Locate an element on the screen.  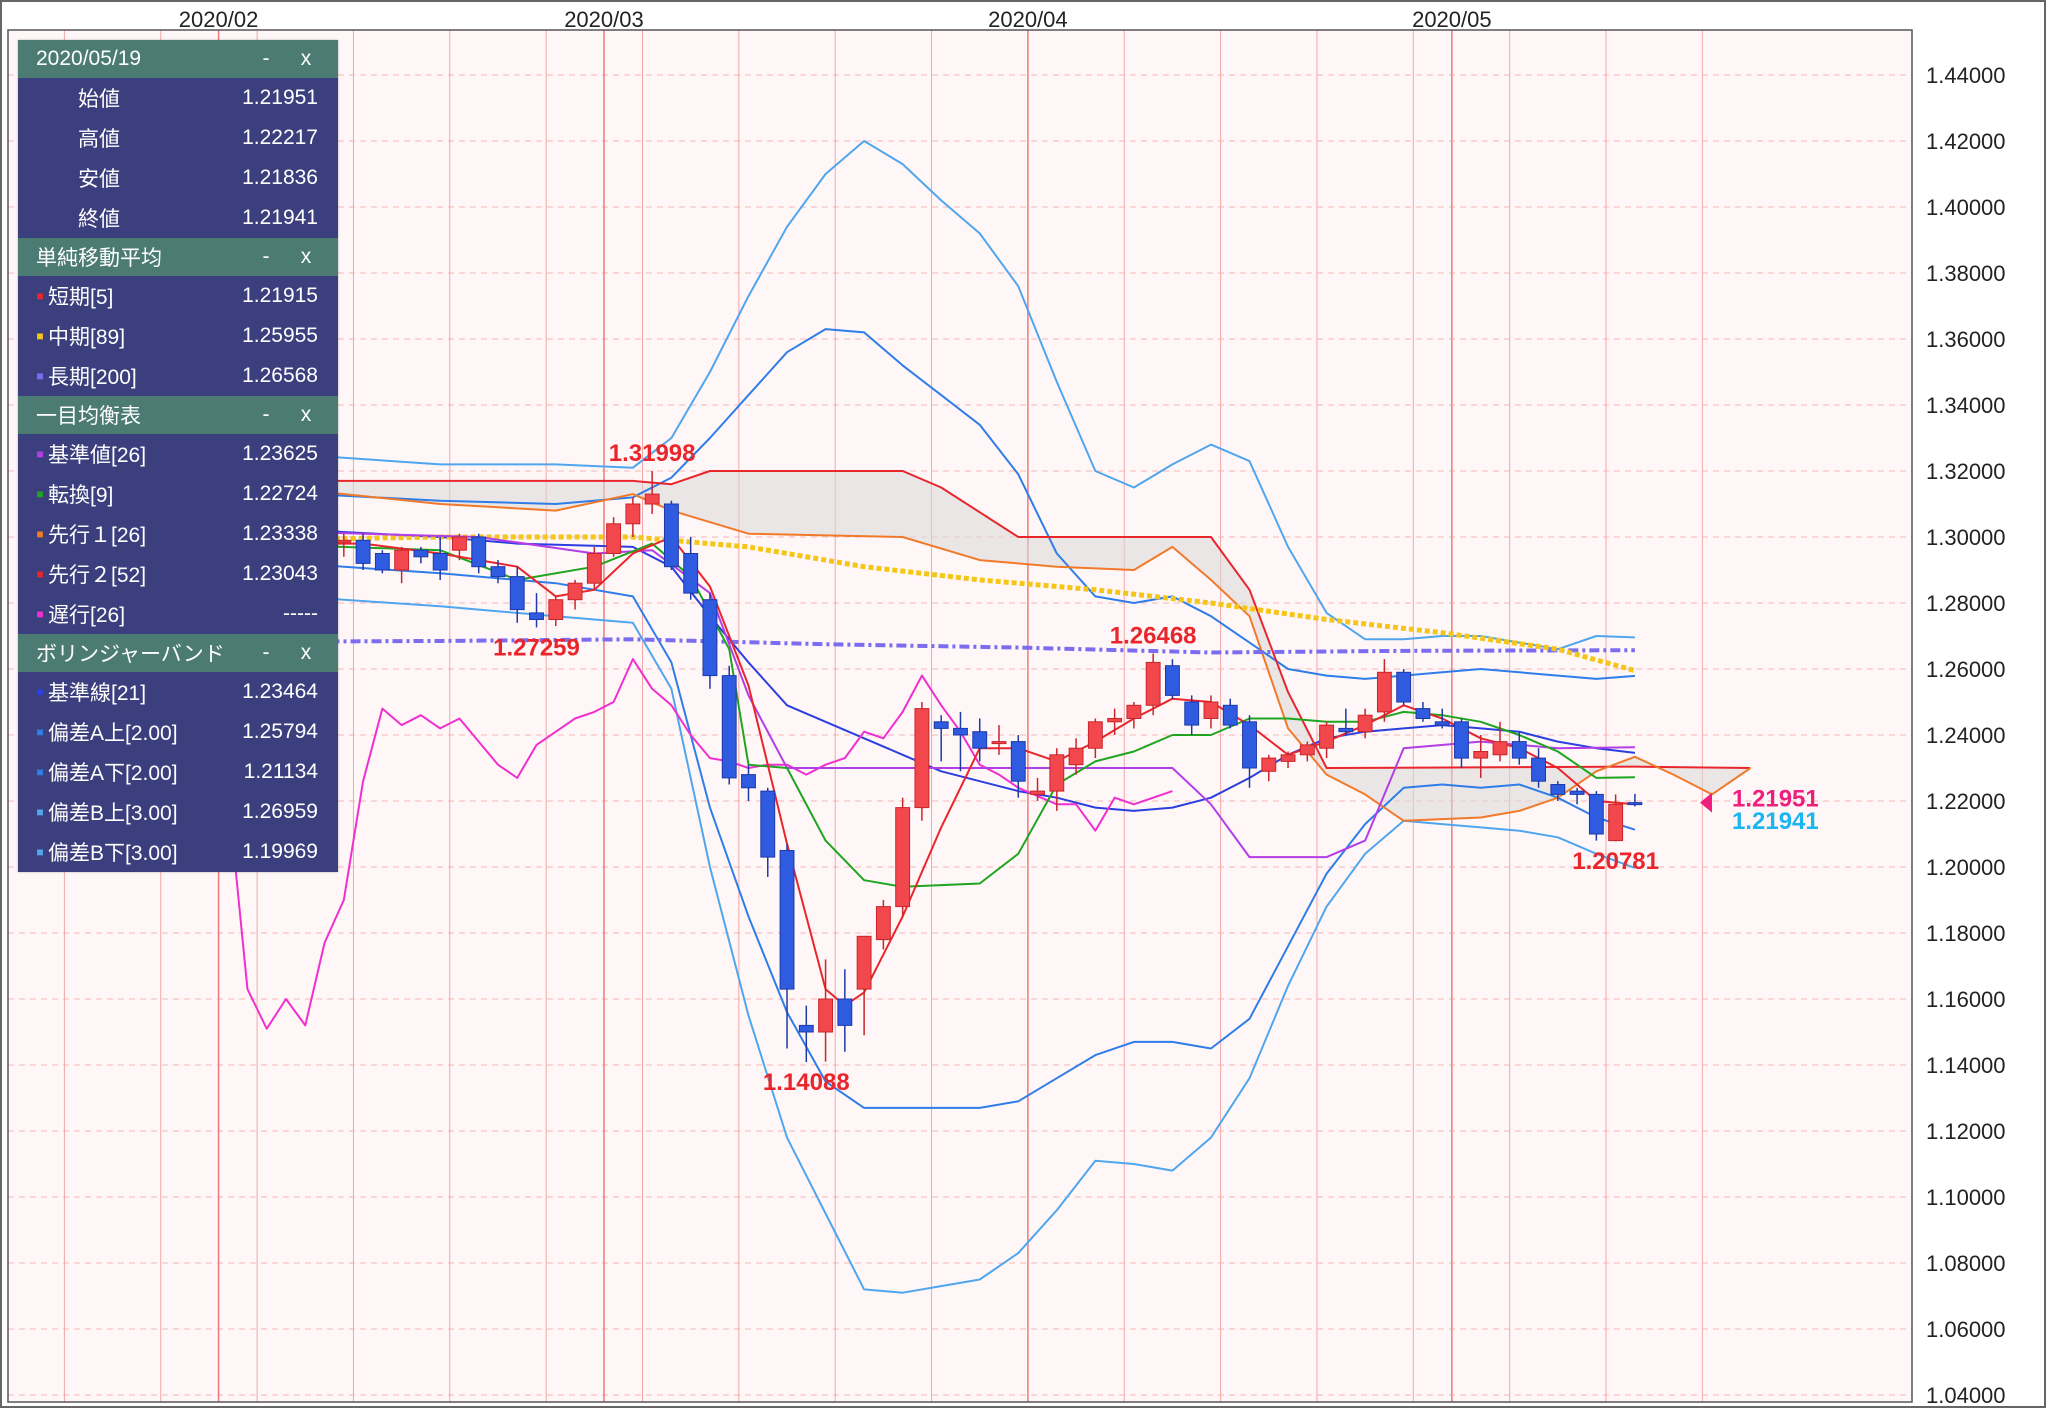
ohlc-minimize-button: - is located at coordinates (266, 59).